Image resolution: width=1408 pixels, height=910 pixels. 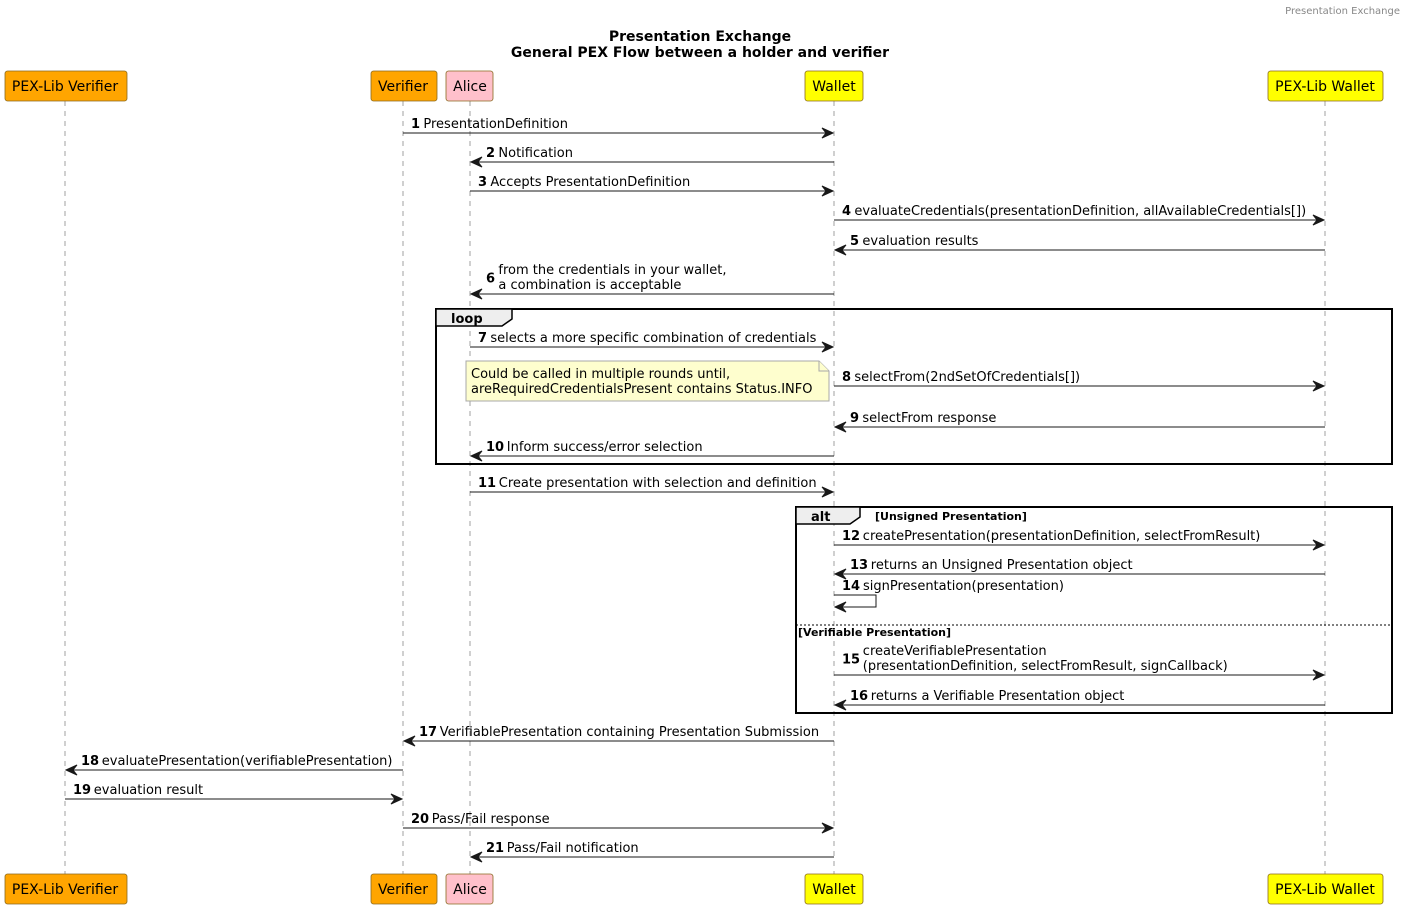 I want to click on note-fold, so click(x=823, y=366).